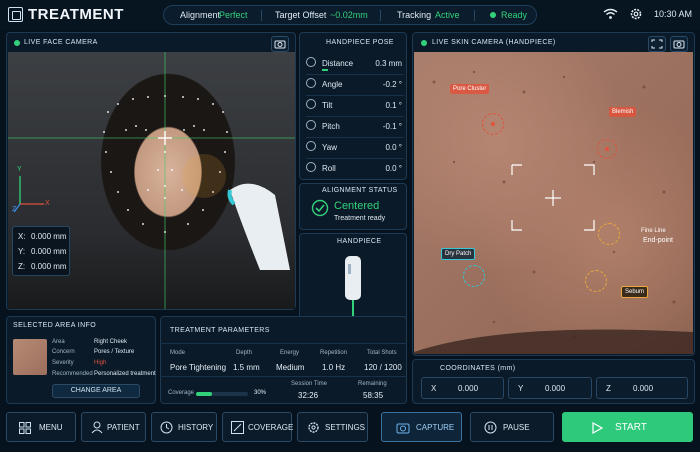 The width and height of the screenshot is (700, 452). I want to click on severity-key: Severity, so click(63, 363).